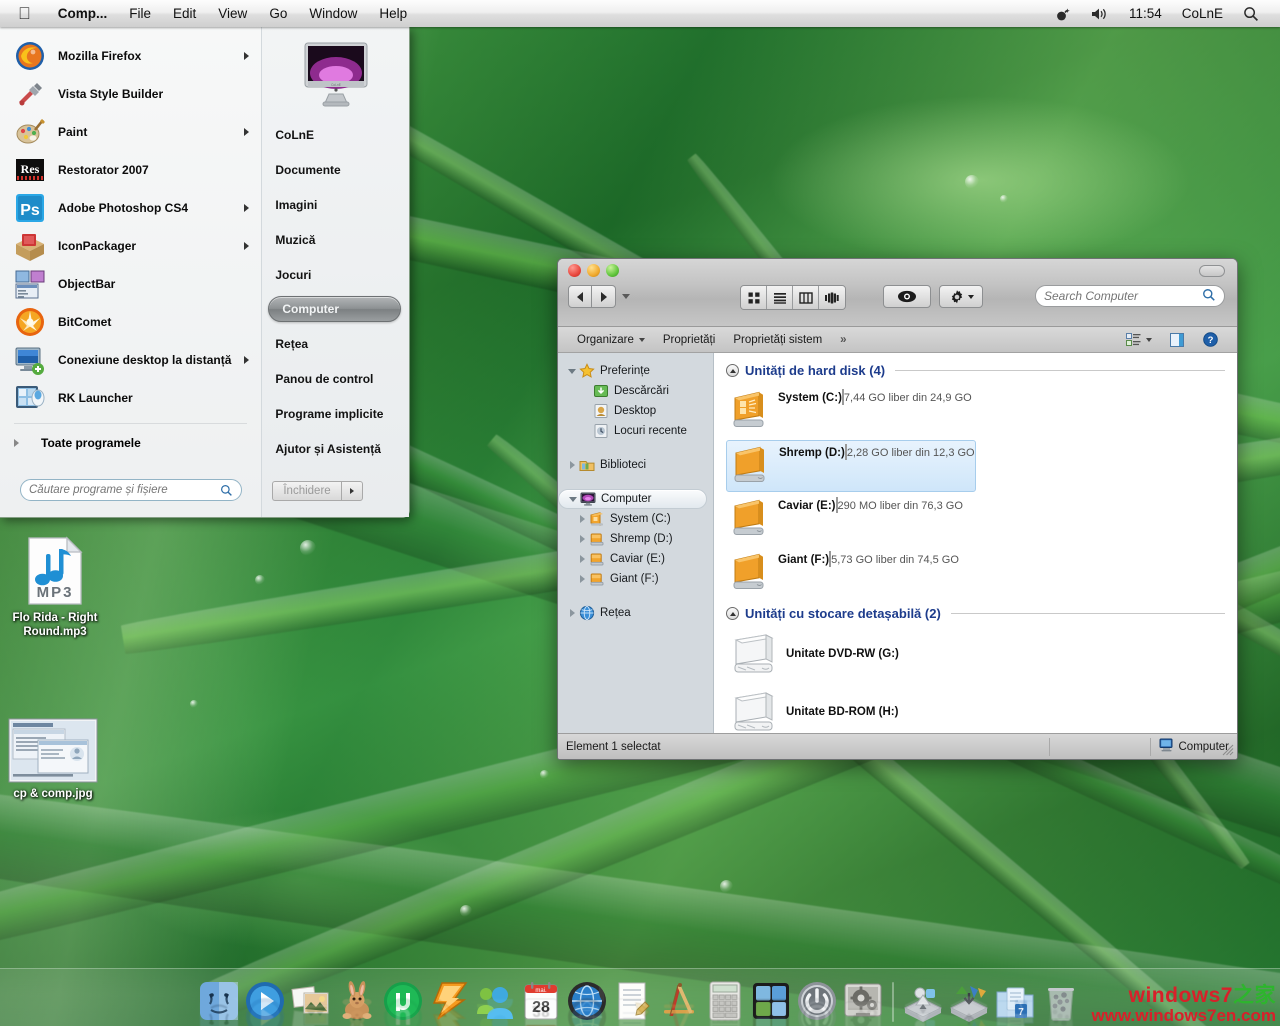 The image size is (1280, 1026). I want to click on menu-item-help: Help, so click(393, 13).